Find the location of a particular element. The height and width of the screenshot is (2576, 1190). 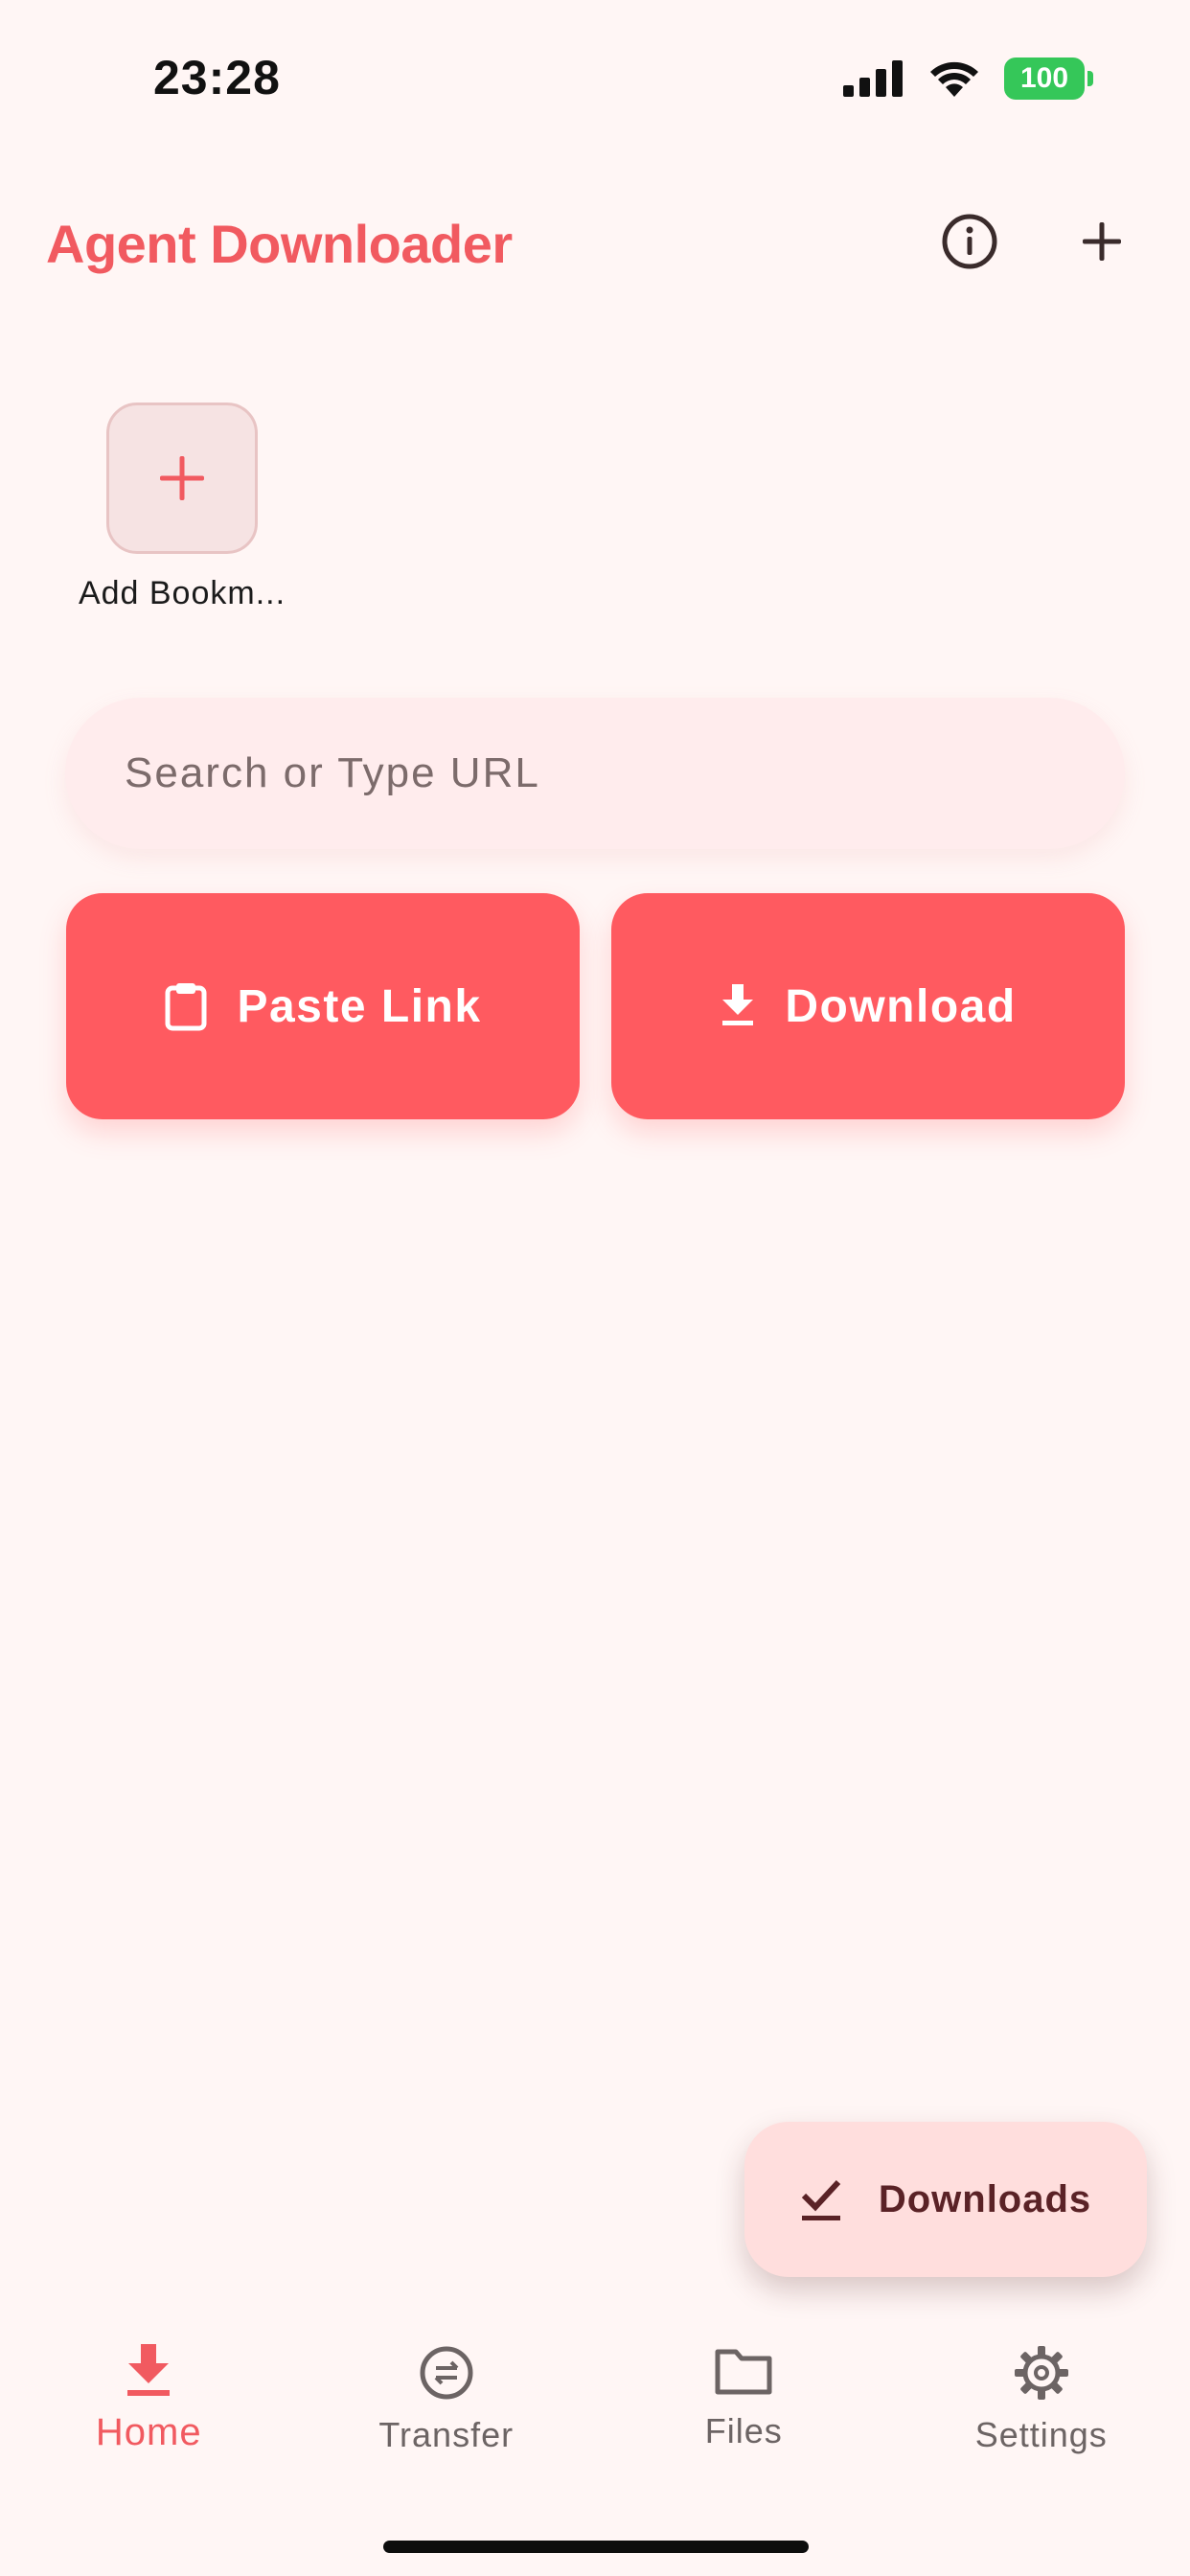

nav-label-settings: Settings is located at coordinates (1041, 2434).